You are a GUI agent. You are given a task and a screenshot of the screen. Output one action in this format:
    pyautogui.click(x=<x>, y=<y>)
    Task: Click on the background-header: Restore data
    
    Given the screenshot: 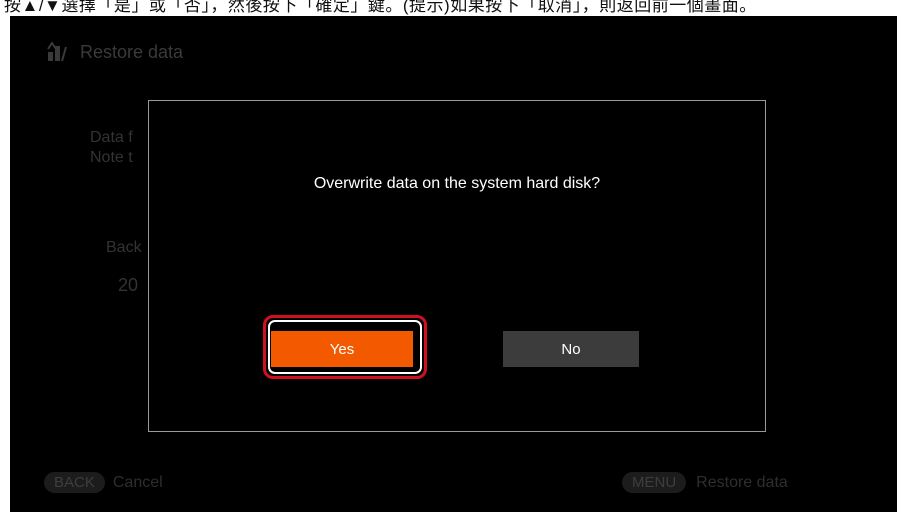 What is the action you would take?
    pyautogui.click(x=114, y=52)
    